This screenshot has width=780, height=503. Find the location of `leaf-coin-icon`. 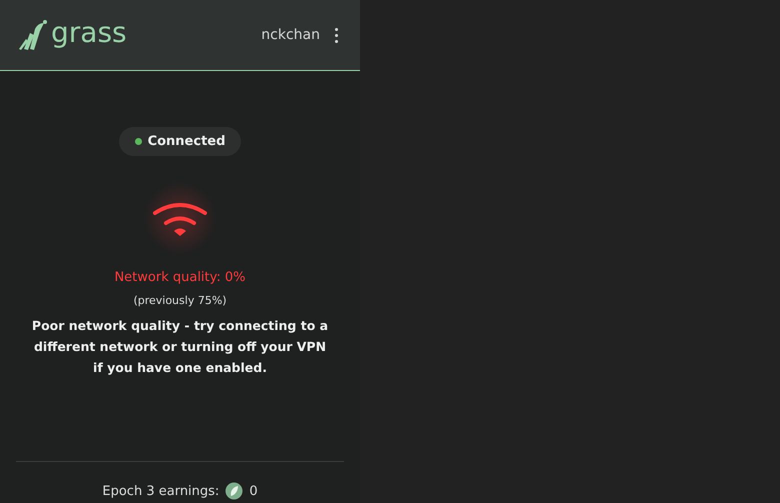

leaf-coin-icon is located at coordinates (234, 491).